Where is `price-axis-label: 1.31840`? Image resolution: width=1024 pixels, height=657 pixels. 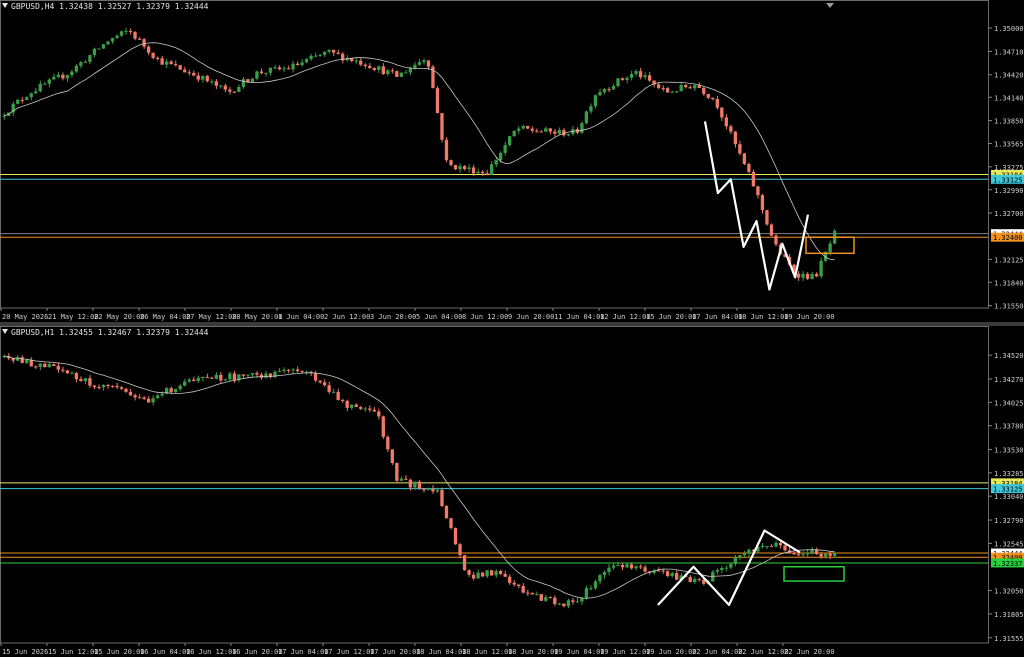
price-axis-label: 1.31840 is located at coordinates (1009, 283).